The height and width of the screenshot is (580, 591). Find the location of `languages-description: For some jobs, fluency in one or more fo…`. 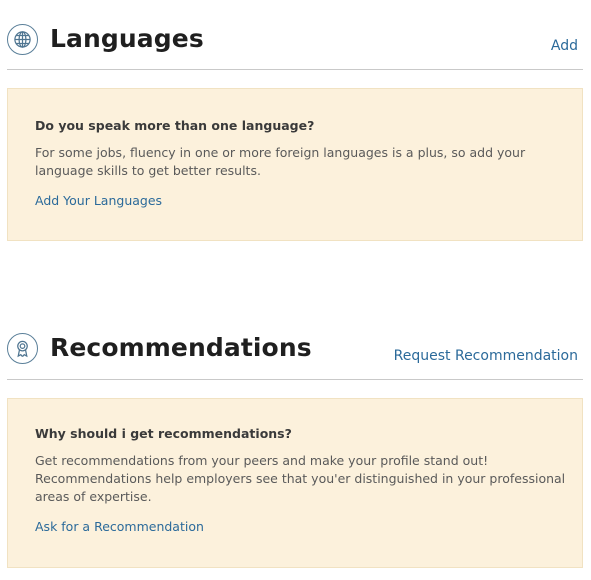

languages-description: For some jobs, fluency in one or more fo… is located at coordinates (280, 161).